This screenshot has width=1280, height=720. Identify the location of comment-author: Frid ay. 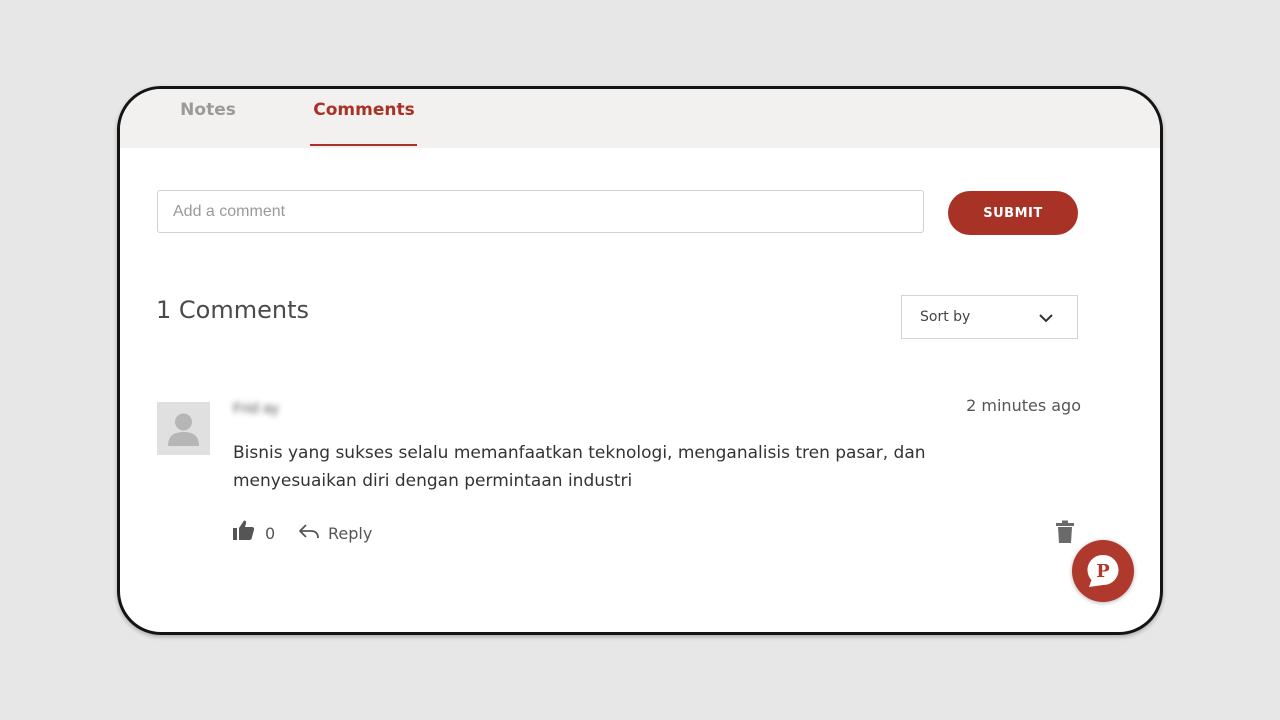
(256, 408).